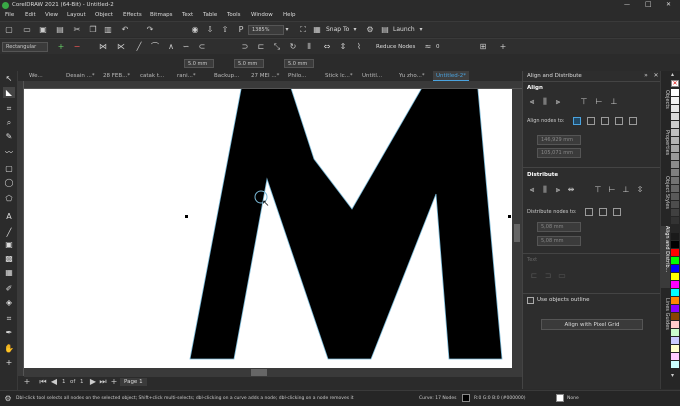 The height and width of the screenshot is (406, 680). Describe the element at coordinates (27, 30) in the screenshot. I see `open-icon: ▭` at that location.